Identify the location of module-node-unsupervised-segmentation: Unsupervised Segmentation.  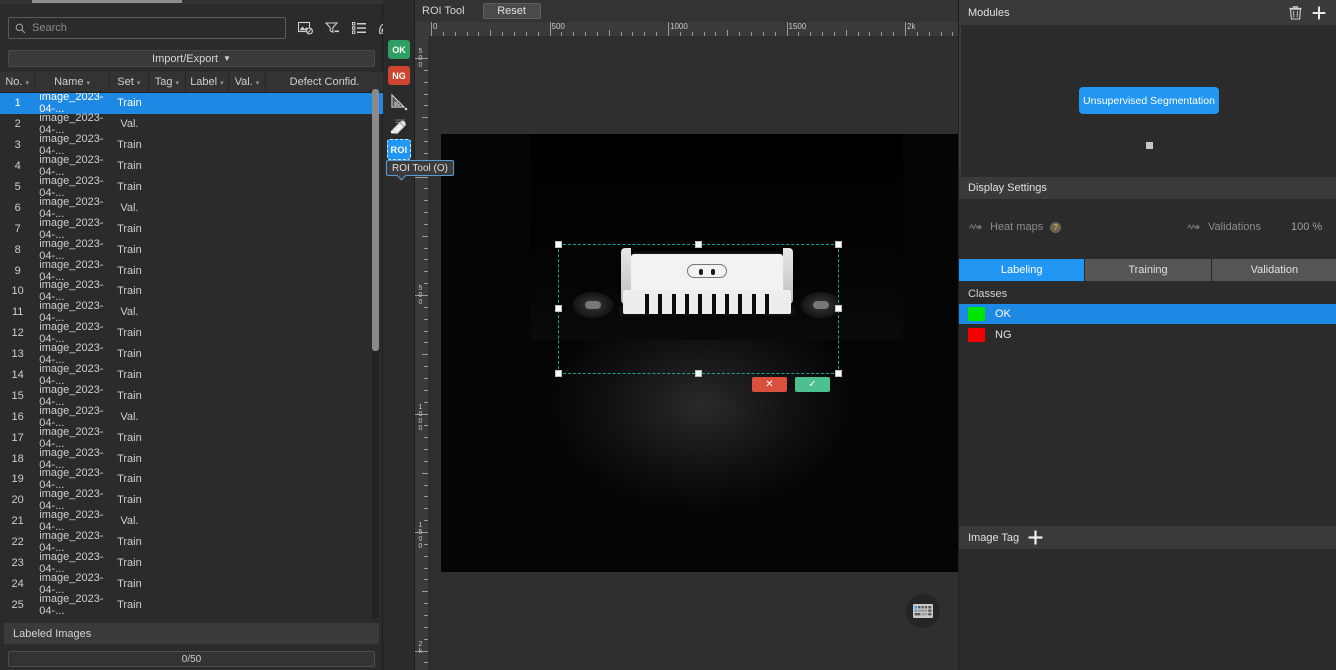
(1149, 100).